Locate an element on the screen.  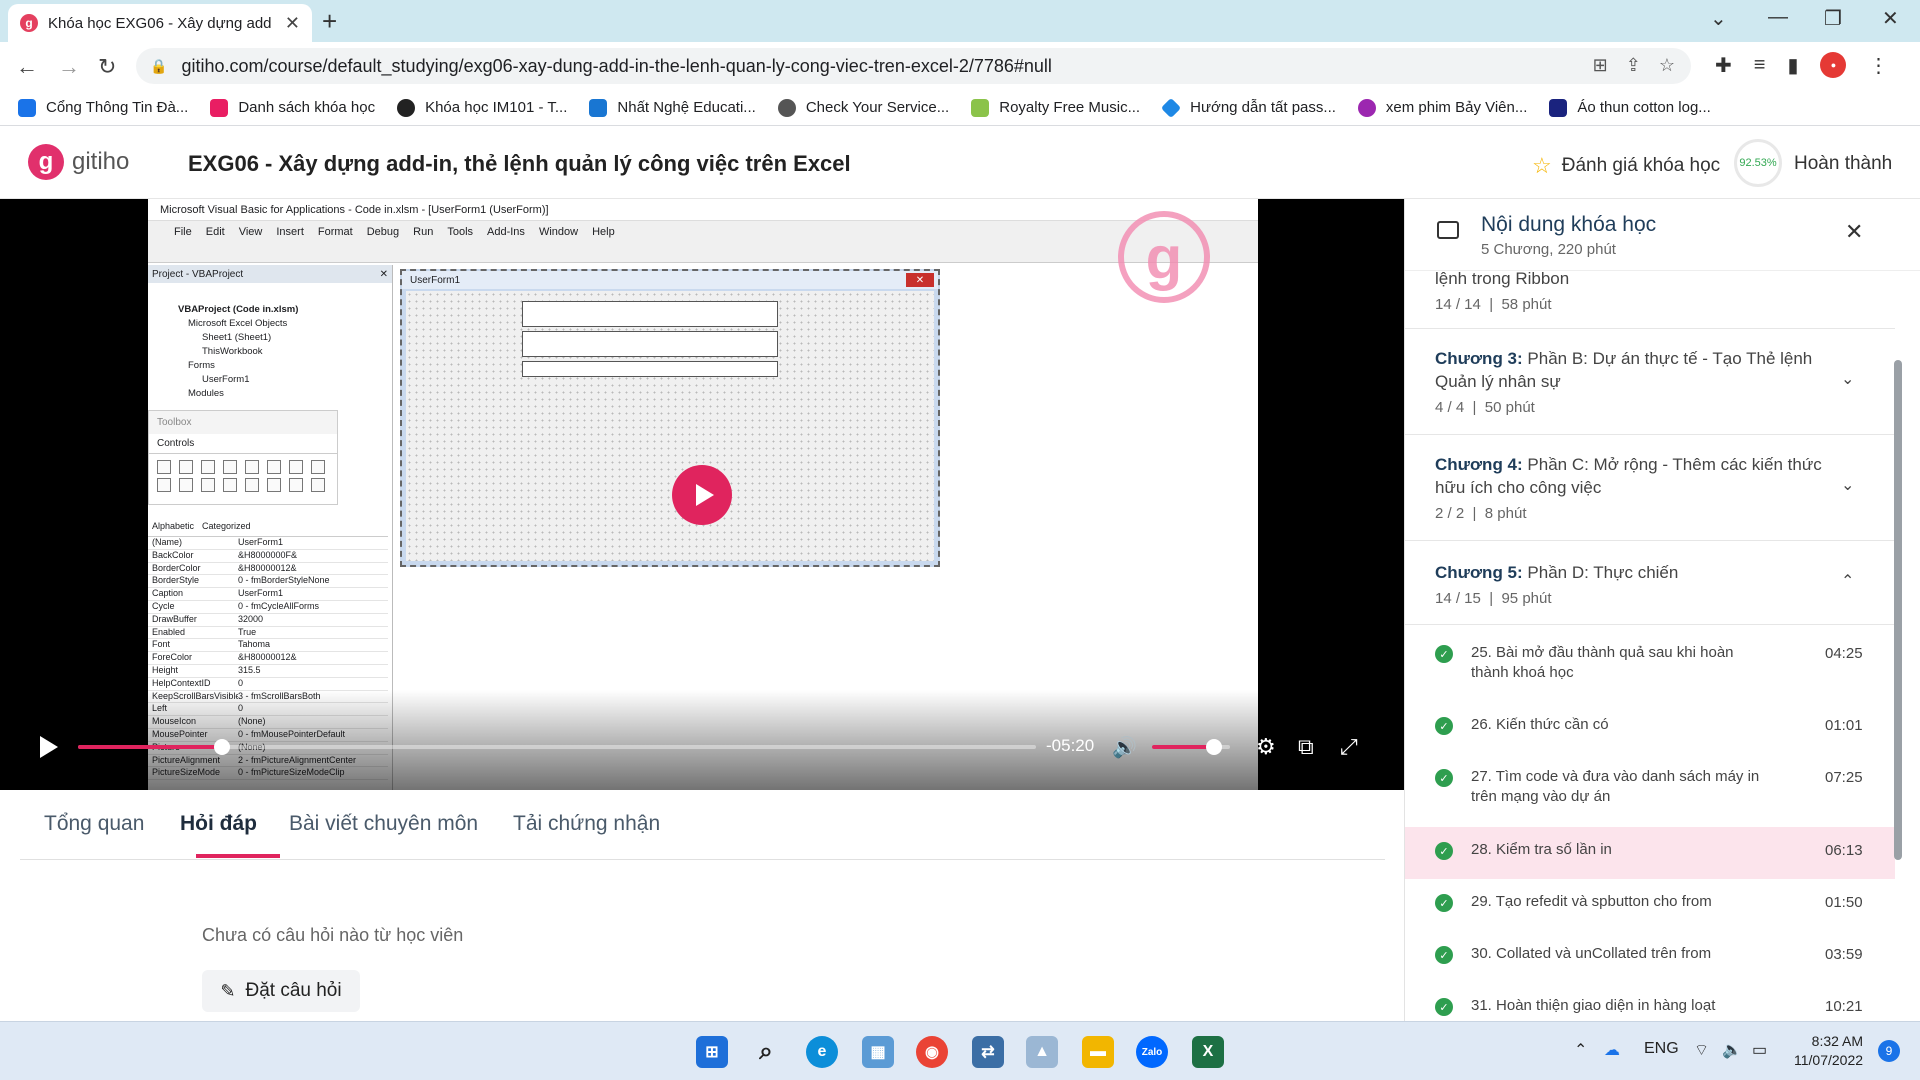
apple-icon is located at coordinates (786, 107).